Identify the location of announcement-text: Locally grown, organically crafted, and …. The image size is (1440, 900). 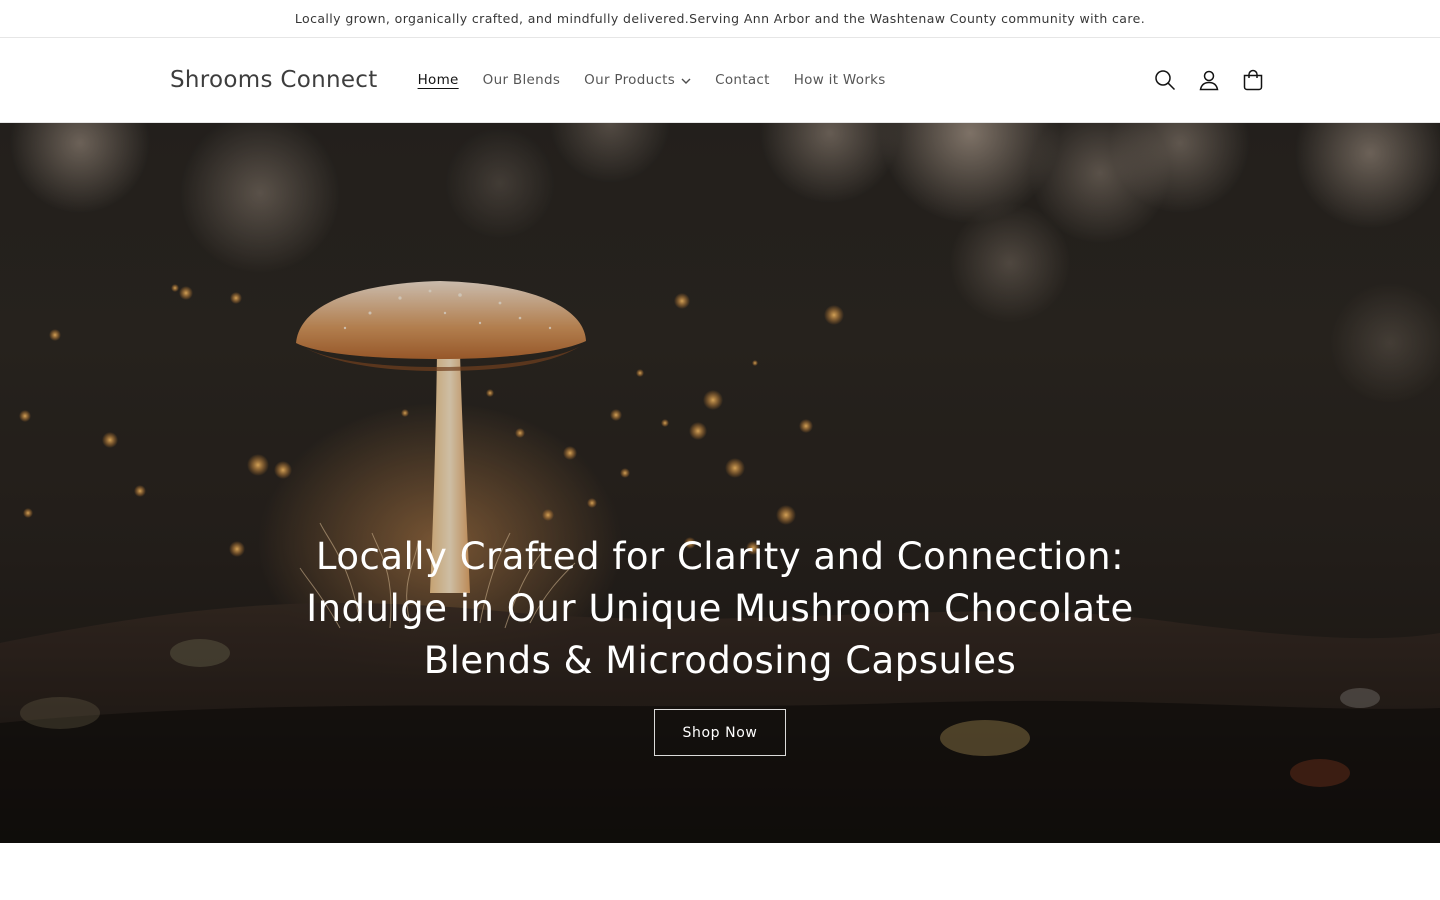
(720, 18).